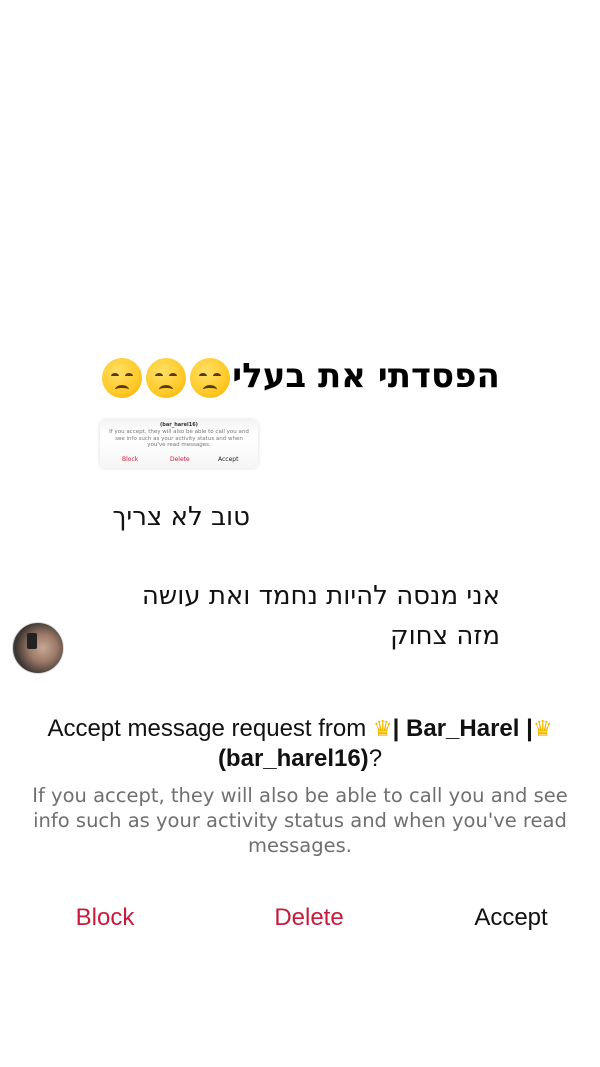 The image size is (600, 1067). Describe the element at coordinates (179, 425) in the screenshot. I see `thumbnail-heading: (bar_harel16)` at that location.